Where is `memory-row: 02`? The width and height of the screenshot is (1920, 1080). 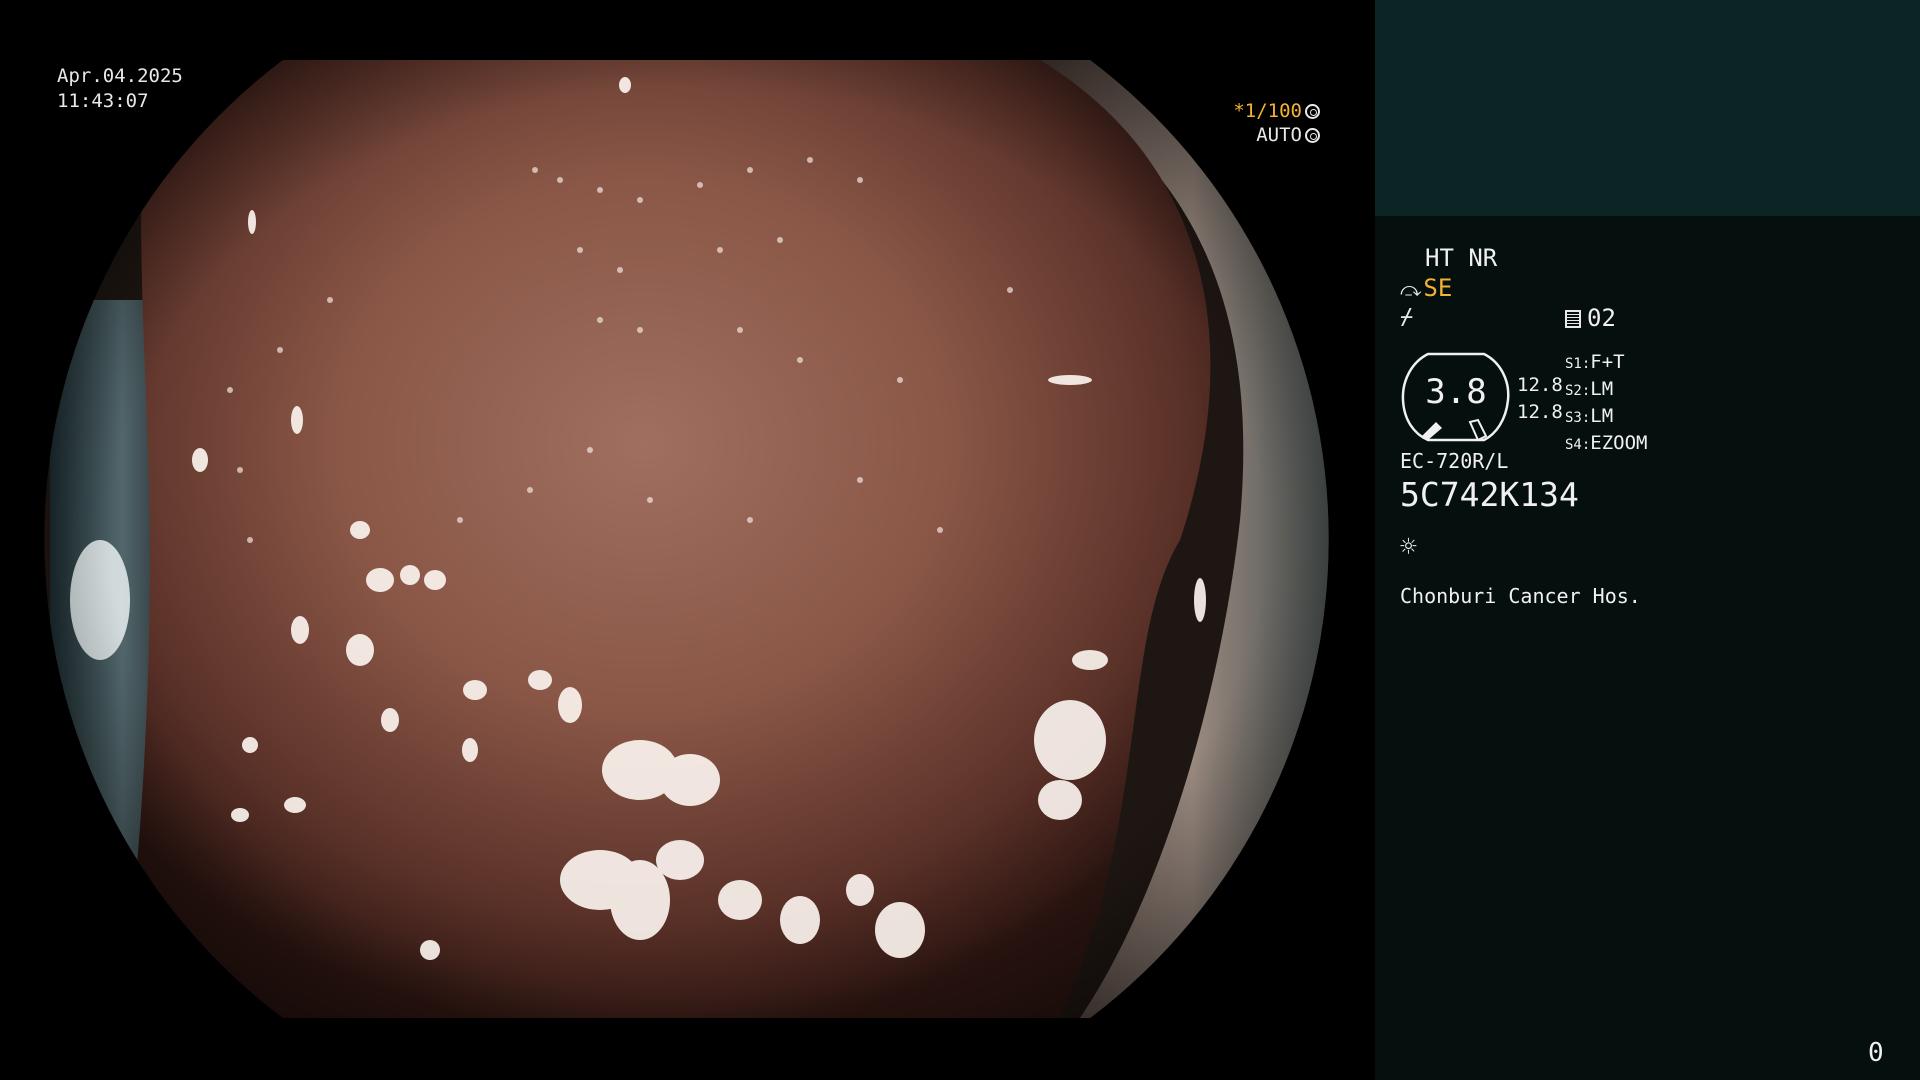
memory-row: 02 is located at coordinates (1590, 318).